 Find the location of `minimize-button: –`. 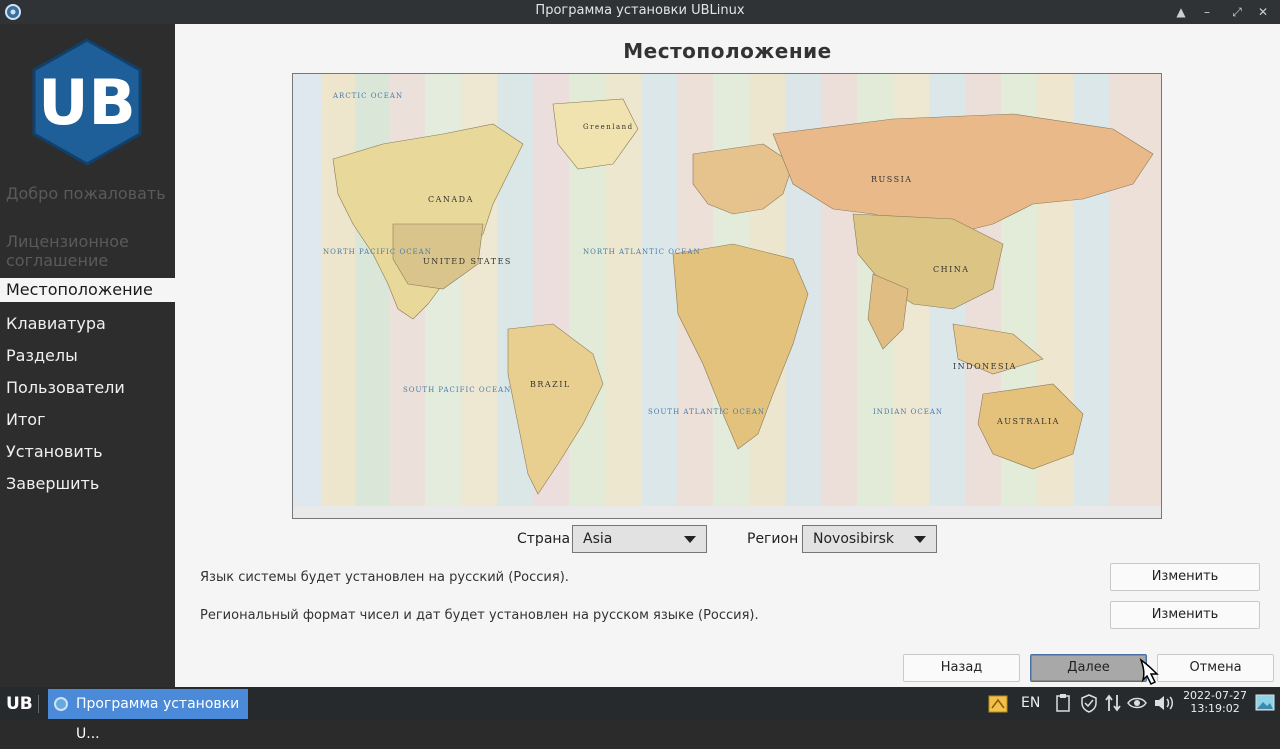

minimize-button: – is located at coordinates (1207, 12).